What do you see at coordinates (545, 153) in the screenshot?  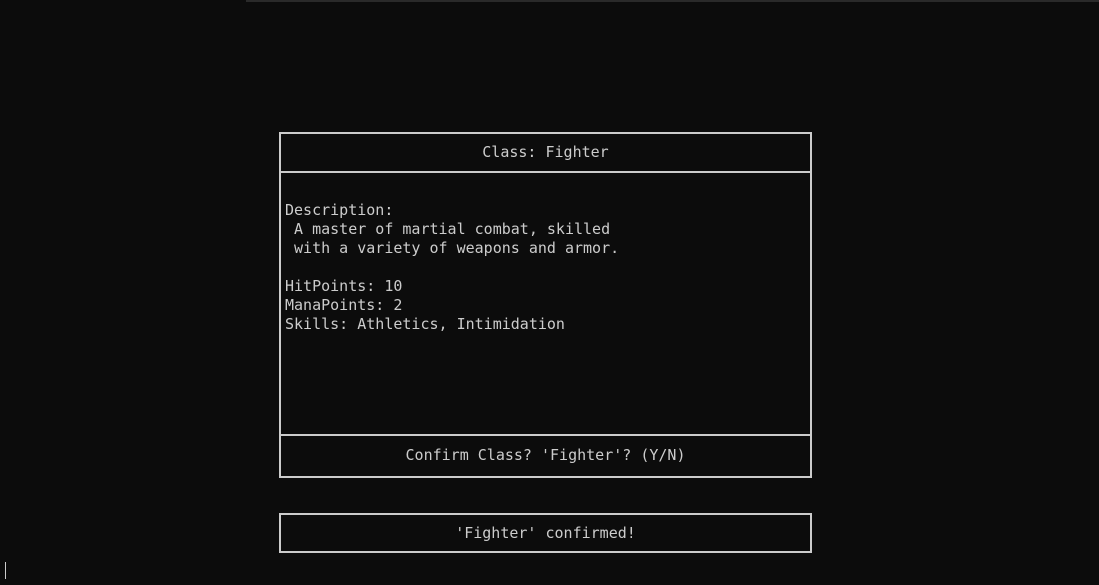 I see `class-title: Class: Fighter` at bounding box center [545, 153].